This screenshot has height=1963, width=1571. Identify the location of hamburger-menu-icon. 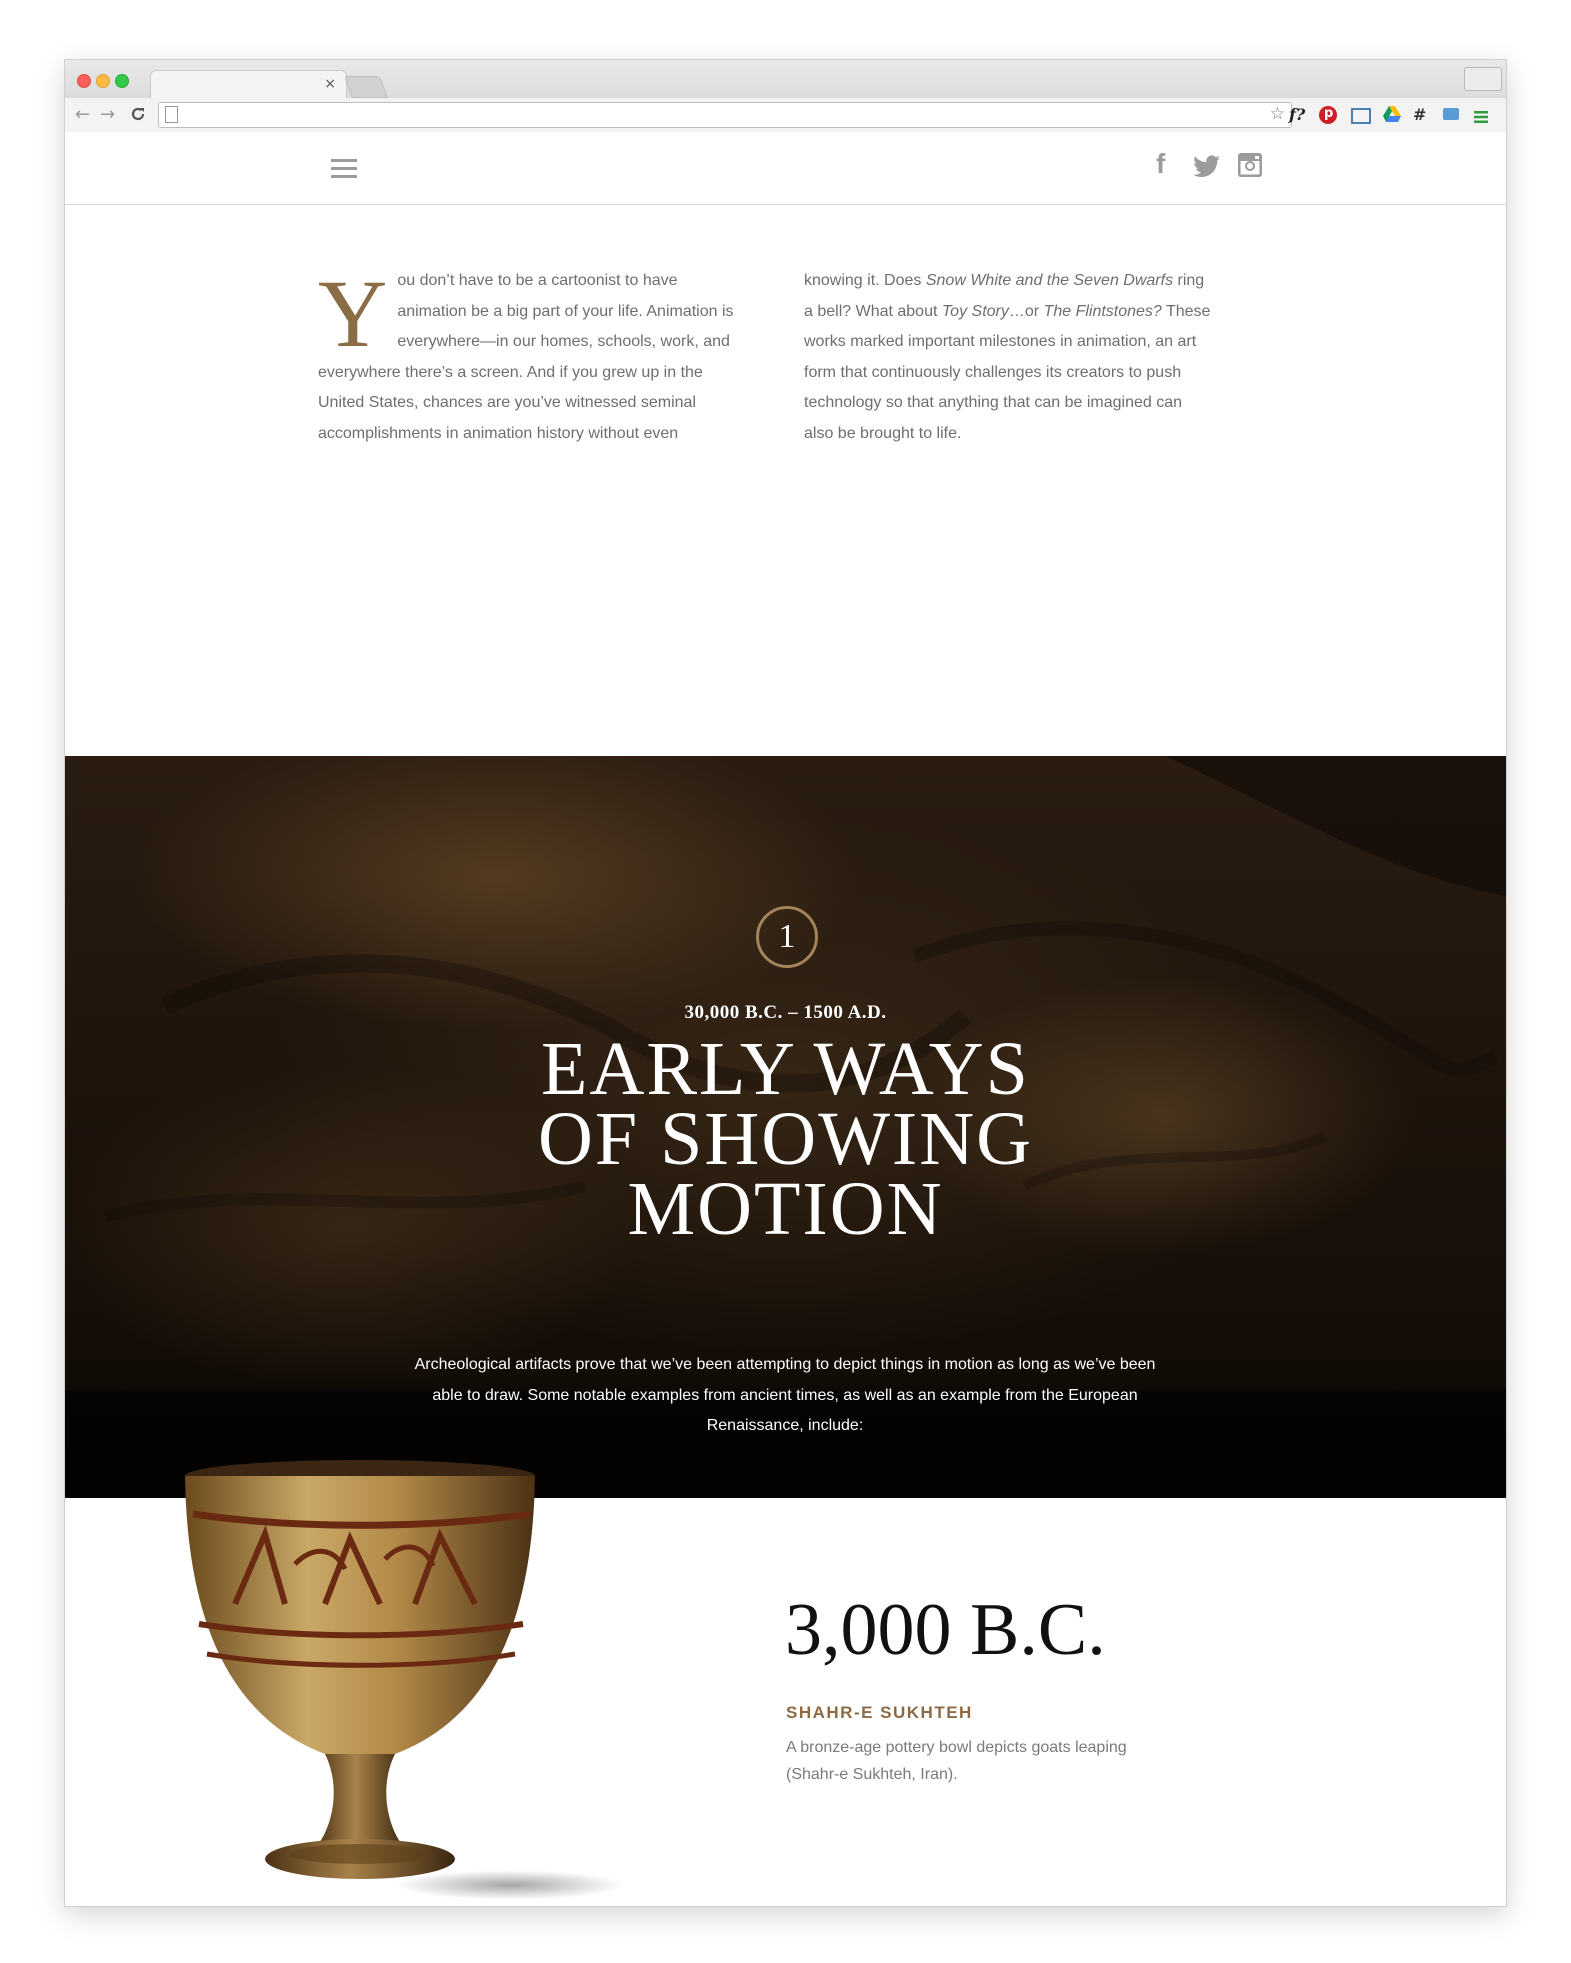
(344, 169).